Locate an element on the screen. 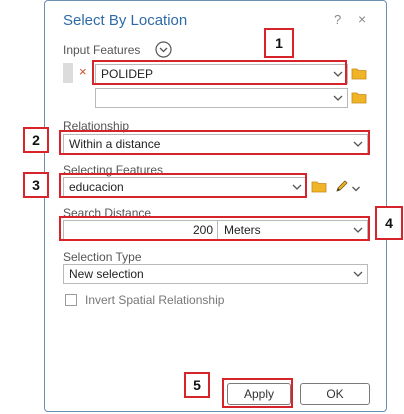  annotation-badge-2: 2 is located at coordinates (36, 140).